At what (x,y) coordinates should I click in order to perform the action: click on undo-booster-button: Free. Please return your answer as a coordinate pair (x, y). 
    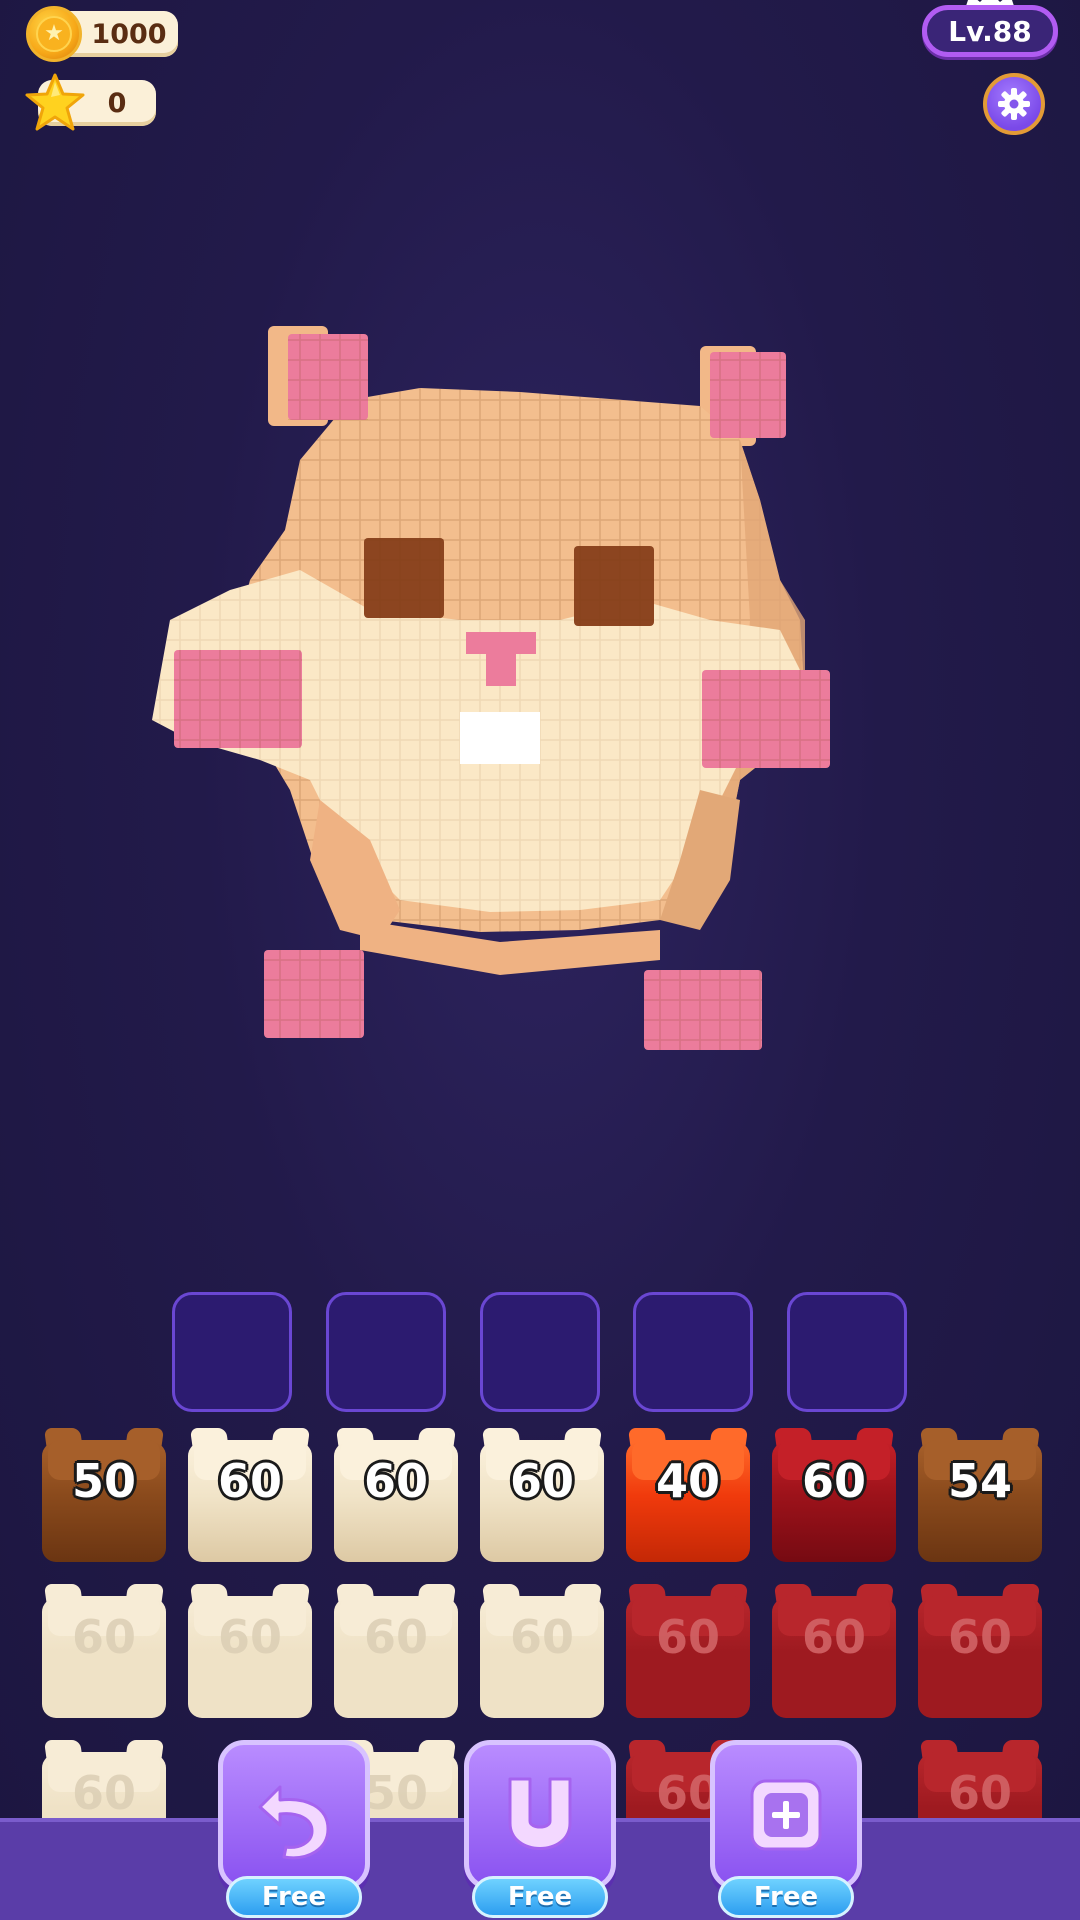
    Looking at the image, I should click on (294, 1829).